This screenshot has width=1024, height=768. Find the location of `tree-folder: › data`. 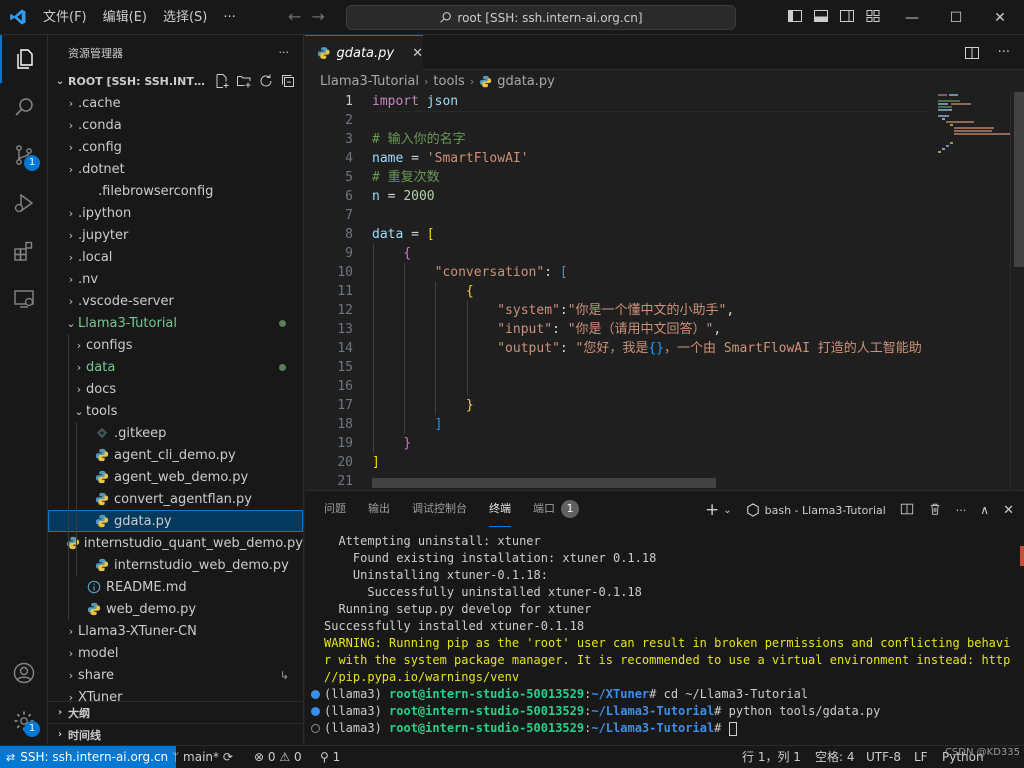

tree-folder: › data is located at coordinates (175, 367).